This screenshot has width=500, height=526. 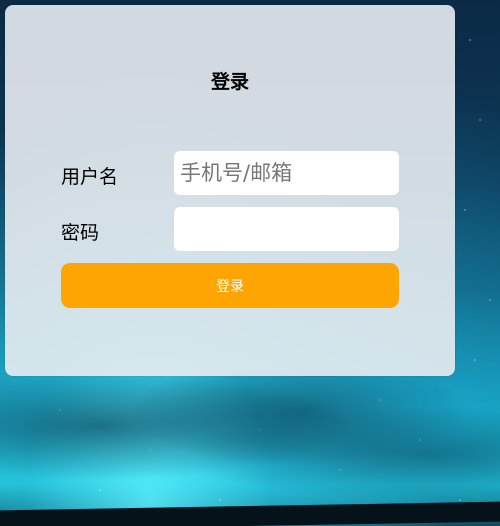 What do you see at coordinates (286, 173) in the screenshot?
I see `username-input` at bounding box center [286, 173].